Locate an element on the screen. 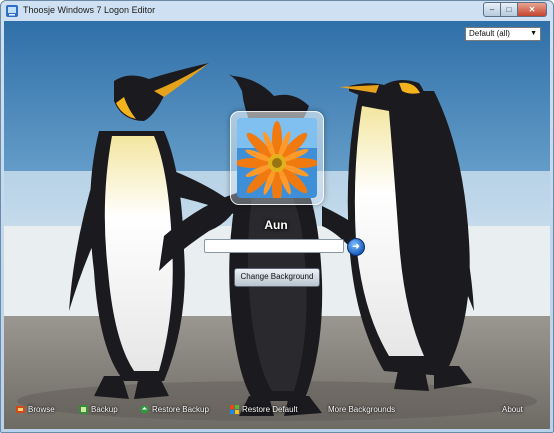 The image size is (554, 433). more-backgrounds-label: More Backgrounds is located at coordinates (362, 409).